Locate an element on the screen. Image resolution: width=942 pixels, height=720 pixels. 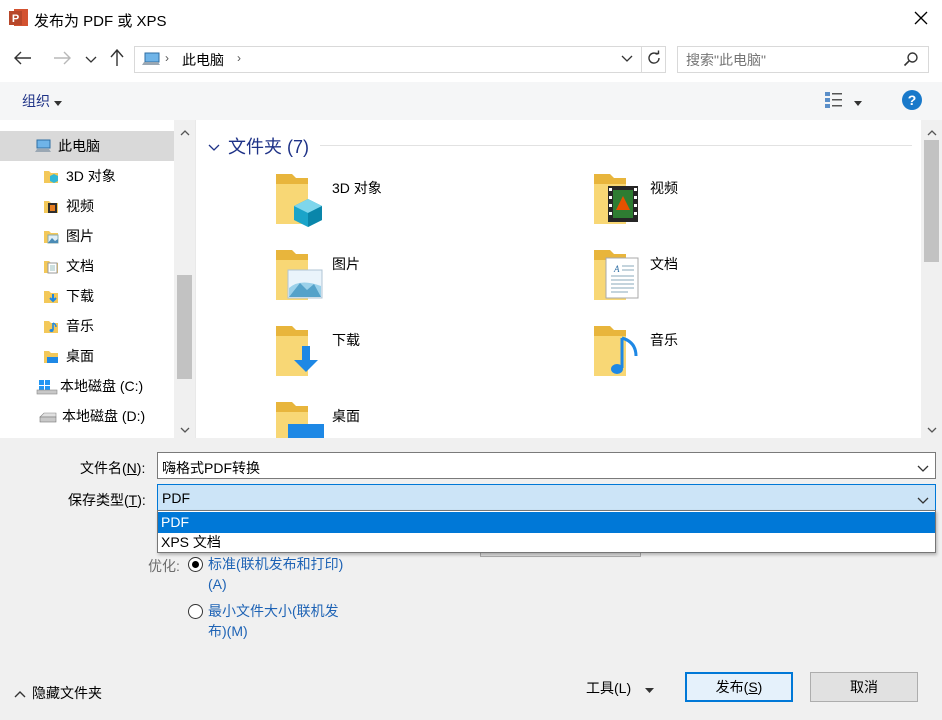
forward-button is located at coordinates (62, 59).